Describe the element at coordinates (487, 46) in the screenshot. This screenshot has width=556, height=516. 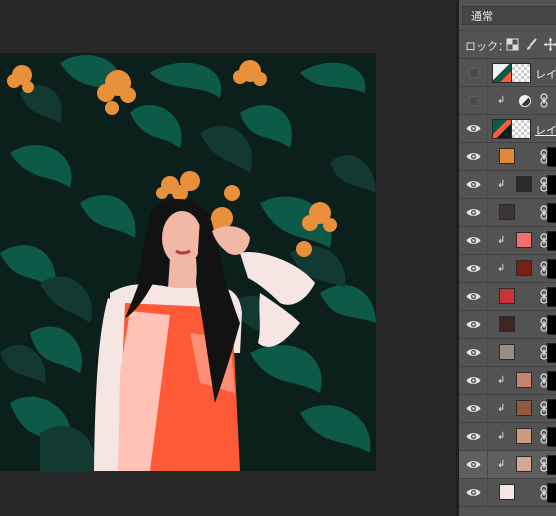
I see `lock-label: ロック：` at that location.